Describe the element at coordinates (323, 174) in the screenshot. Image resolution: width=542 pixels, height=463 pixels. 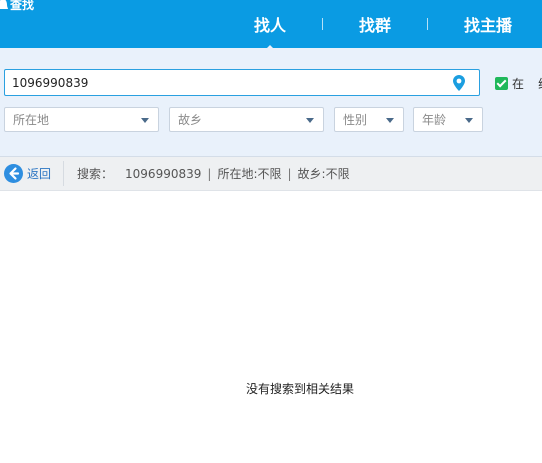
I see `hometown-summary: 故乡:不限` at that location.